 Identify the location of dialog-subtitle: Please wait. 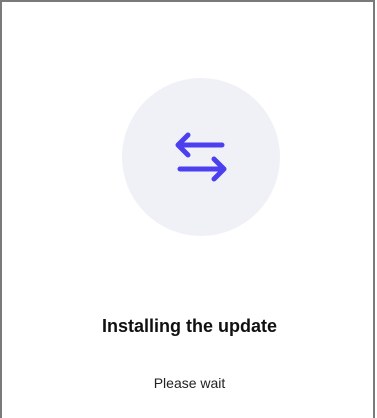
(189, 383).